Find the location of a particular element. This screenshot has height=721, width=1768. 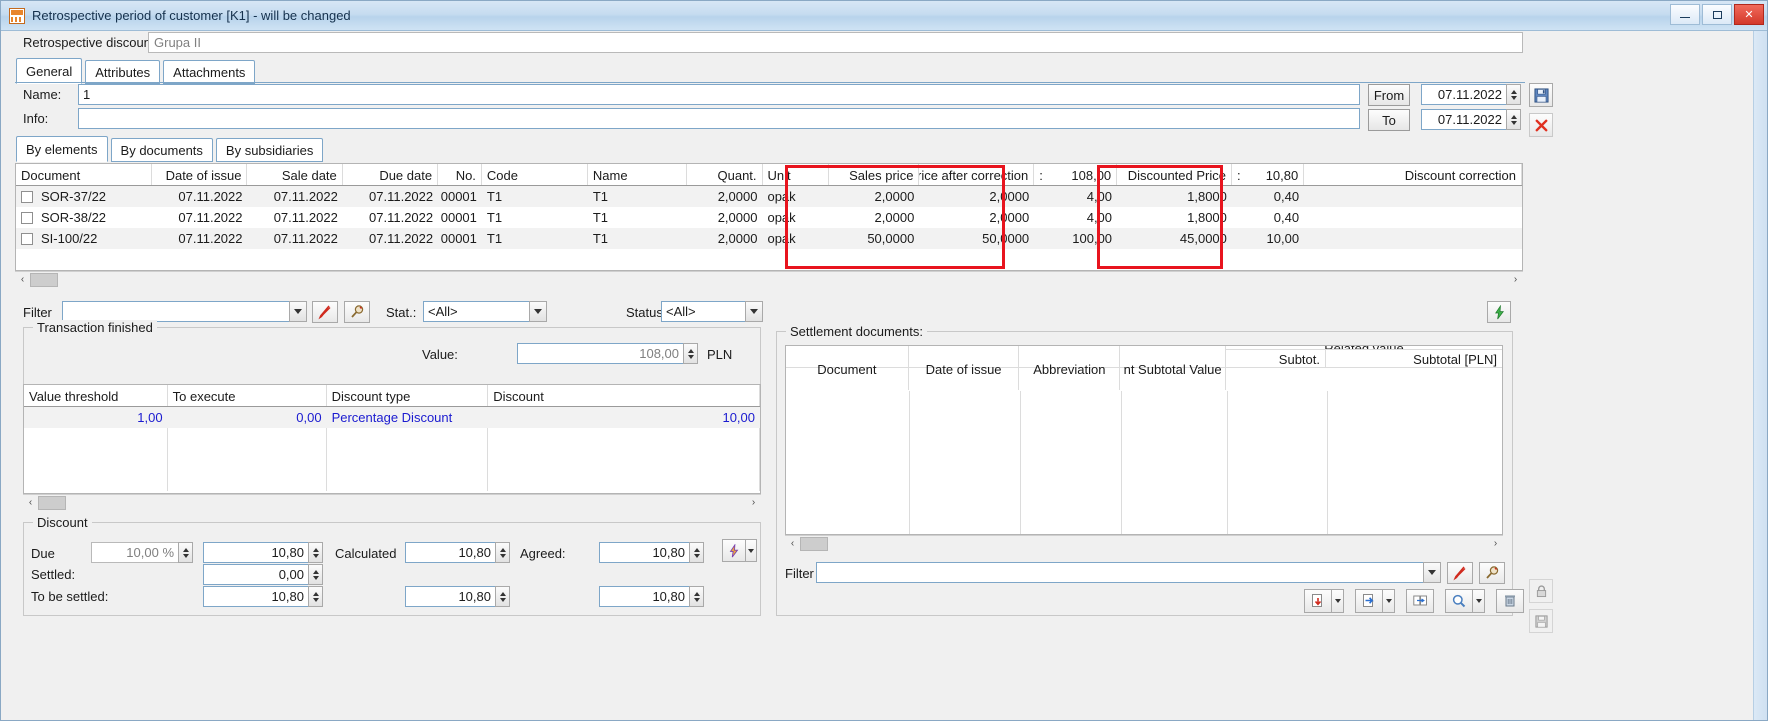

status-combo-value: <All> is located at coordinates (703, 311).